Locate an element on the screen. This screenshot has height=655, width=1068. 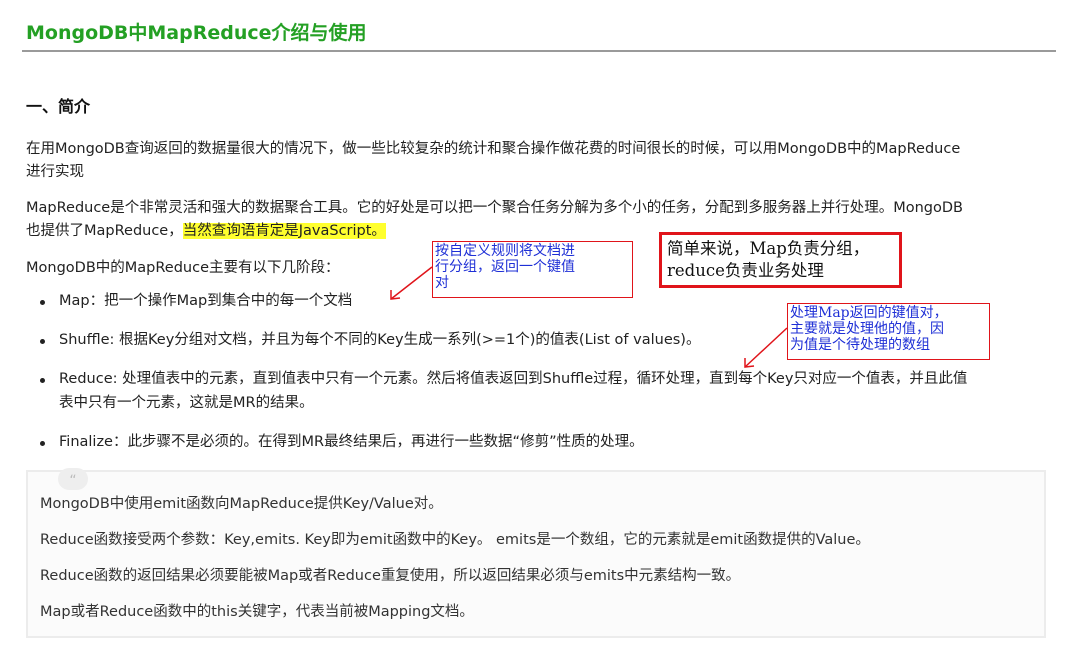
arrow-map-note is located at coordinates (411, 283).